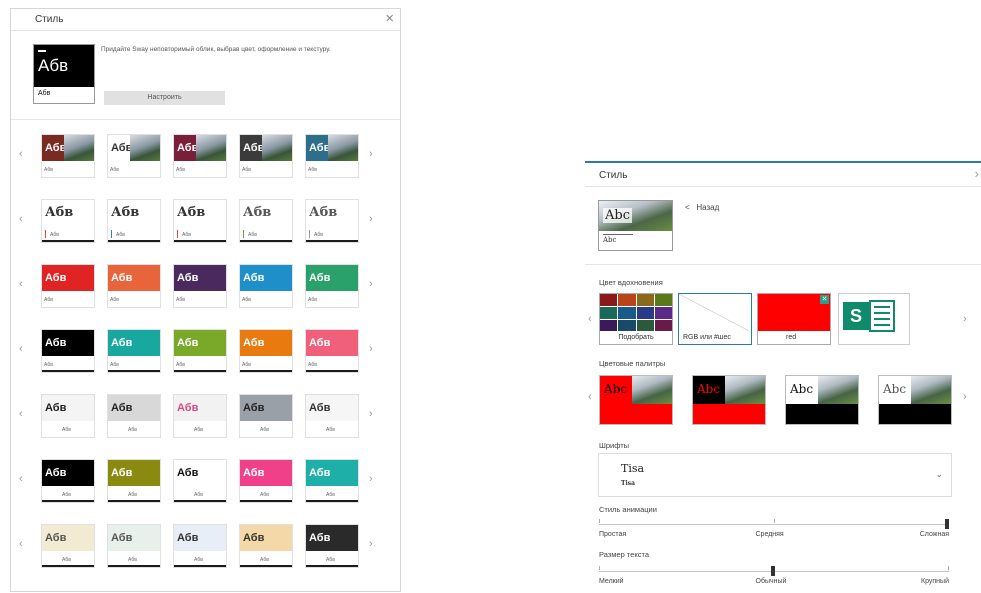  I want to click on swatch-pick: Подобрать, so click(636, 319).